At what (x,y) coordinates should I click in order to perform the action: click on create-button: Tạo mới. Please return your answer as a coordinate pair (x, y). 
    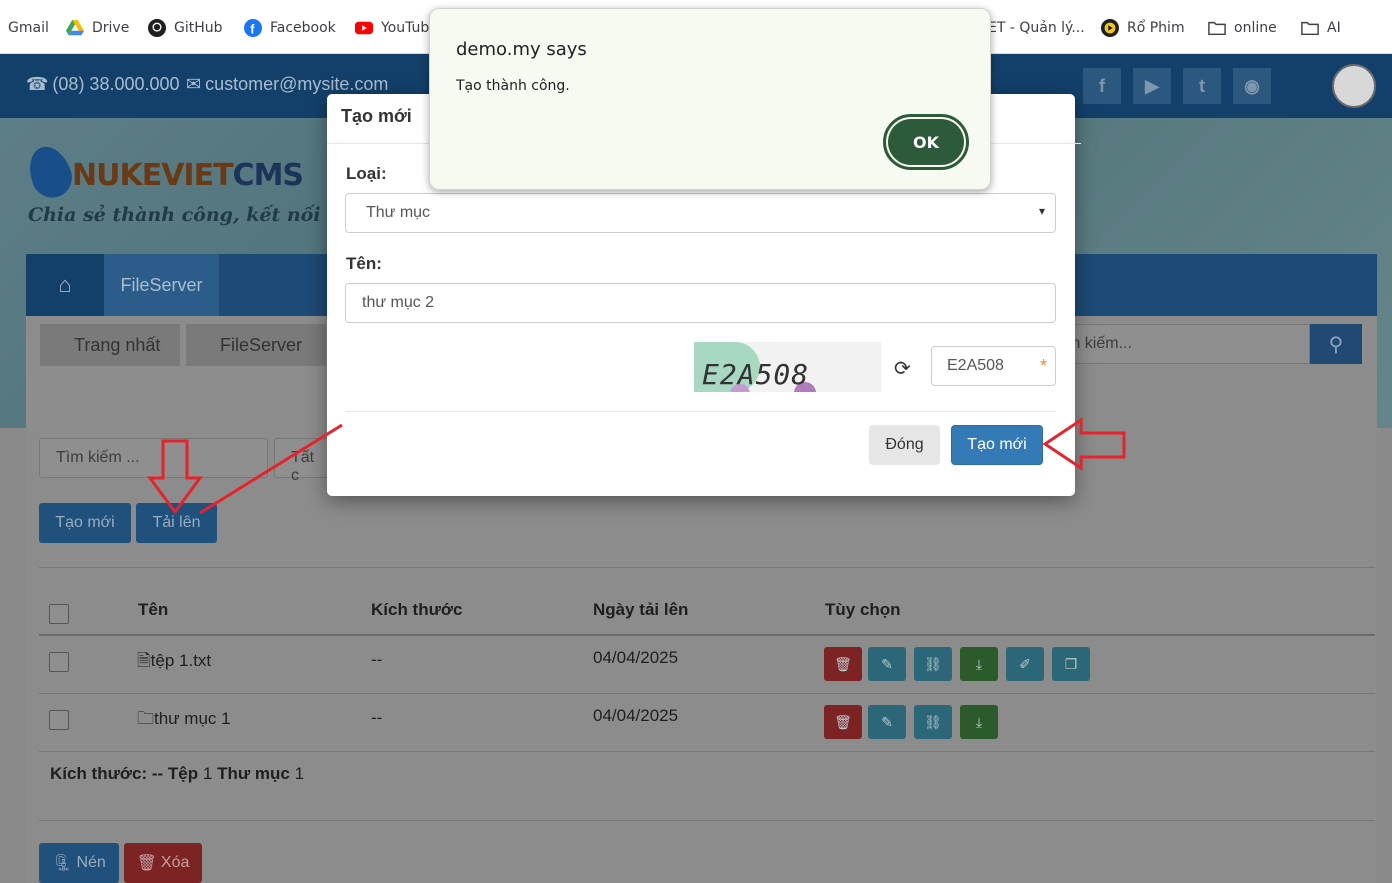
    Looking at the image, I should click on (85, 523).